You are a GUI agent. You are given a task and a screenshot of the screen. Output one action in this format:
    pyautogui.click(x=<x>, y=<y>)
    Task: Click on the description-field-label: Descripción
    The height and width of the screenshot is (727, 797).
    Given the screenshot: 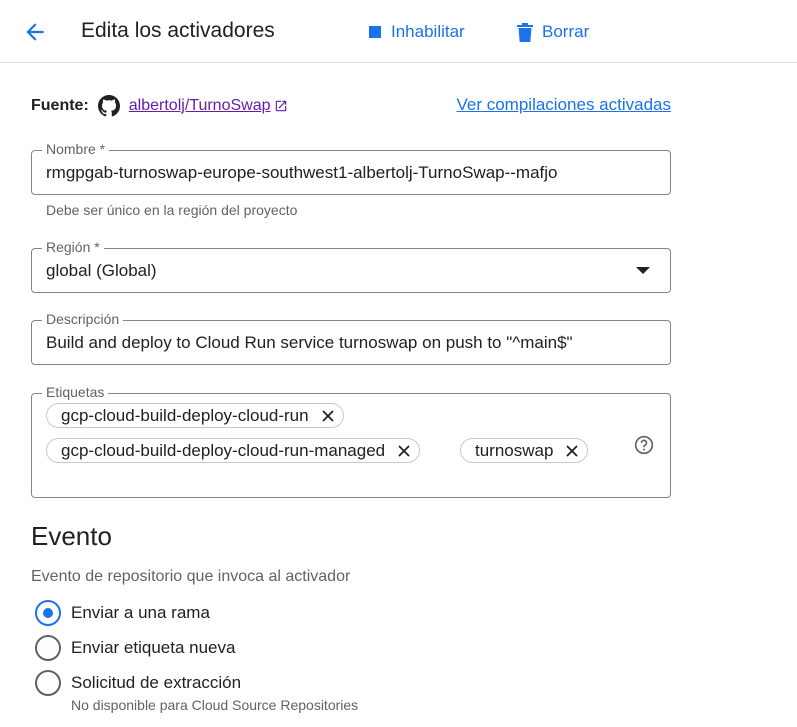 What is the action you would take?
    pyautogui.click(x=83, y=319)
    